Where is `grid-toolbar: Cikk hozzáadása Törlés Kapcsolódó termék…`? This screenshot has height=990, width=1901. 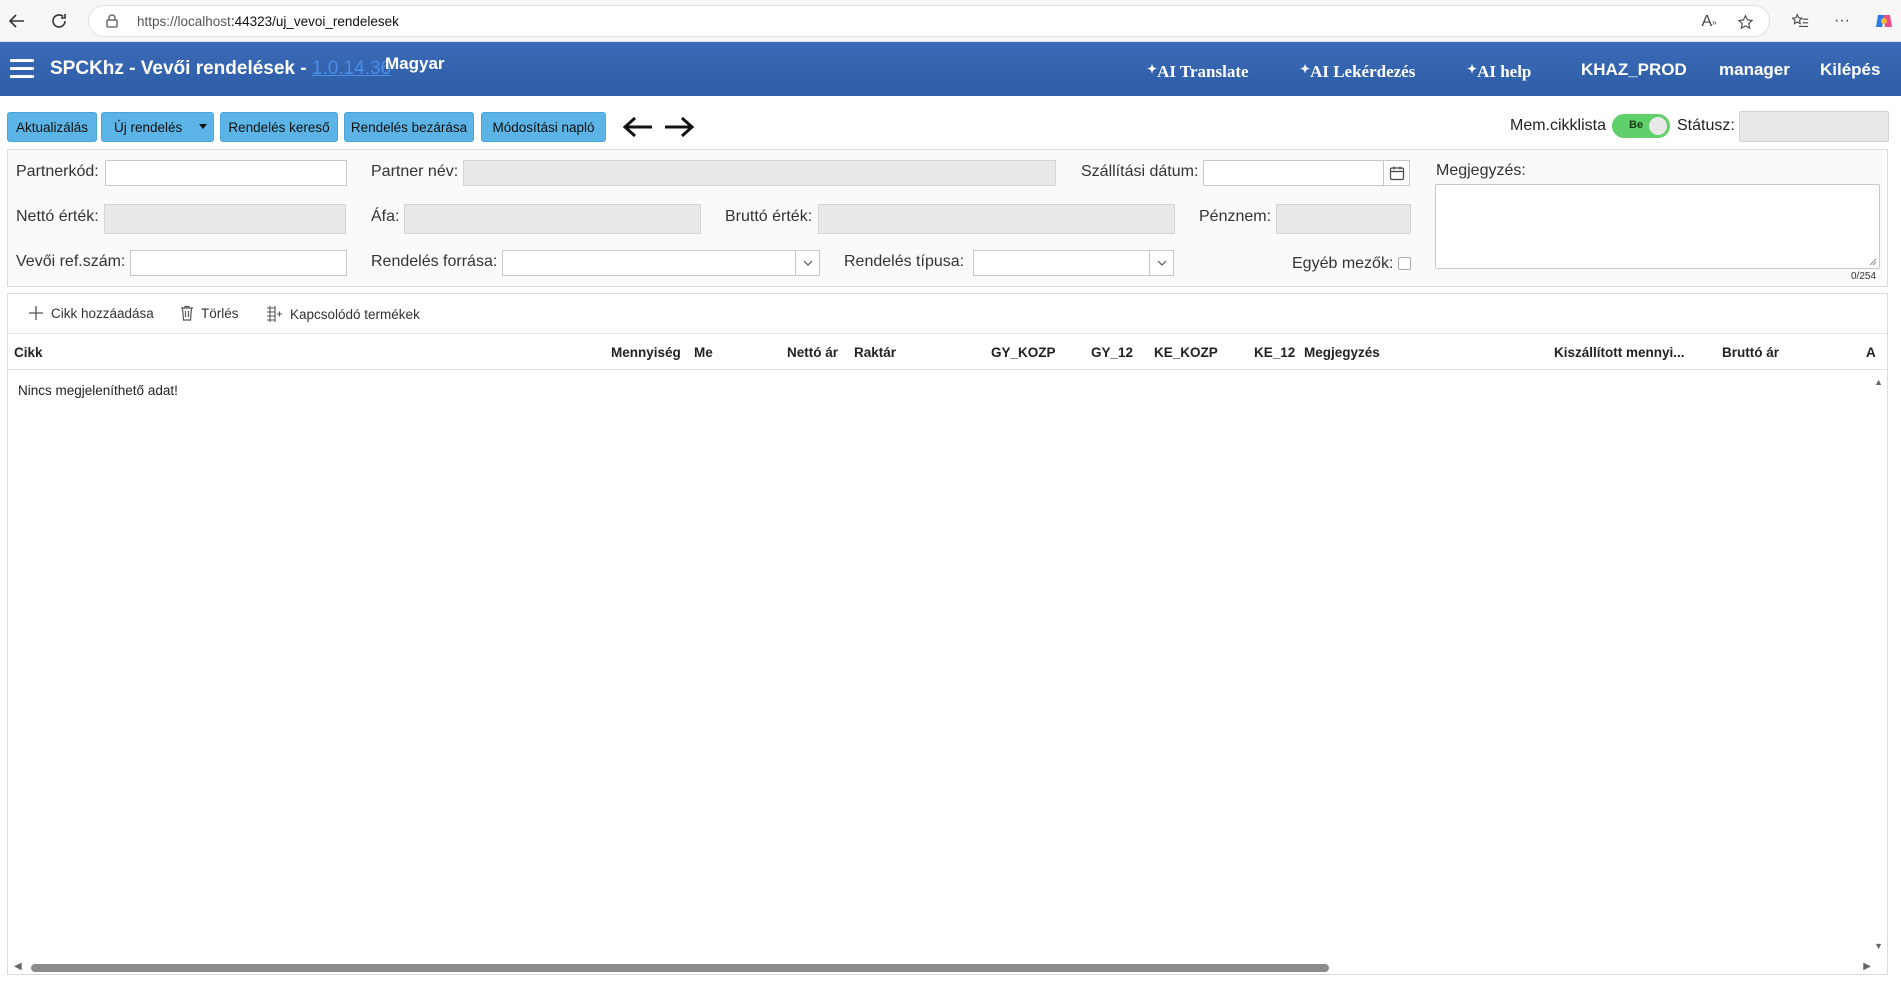
grid-toolbar: Cikk hozzáadása Törlés Kapcsolódó termék… is located at coordinates (947, 314).